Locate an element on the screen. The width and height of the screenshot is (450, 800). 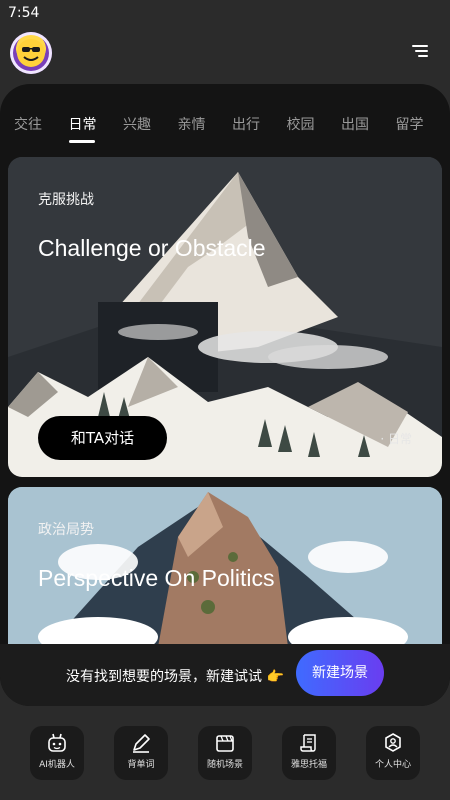
nav-vocabulary: 背单词 is located at coordinates (141, 753).